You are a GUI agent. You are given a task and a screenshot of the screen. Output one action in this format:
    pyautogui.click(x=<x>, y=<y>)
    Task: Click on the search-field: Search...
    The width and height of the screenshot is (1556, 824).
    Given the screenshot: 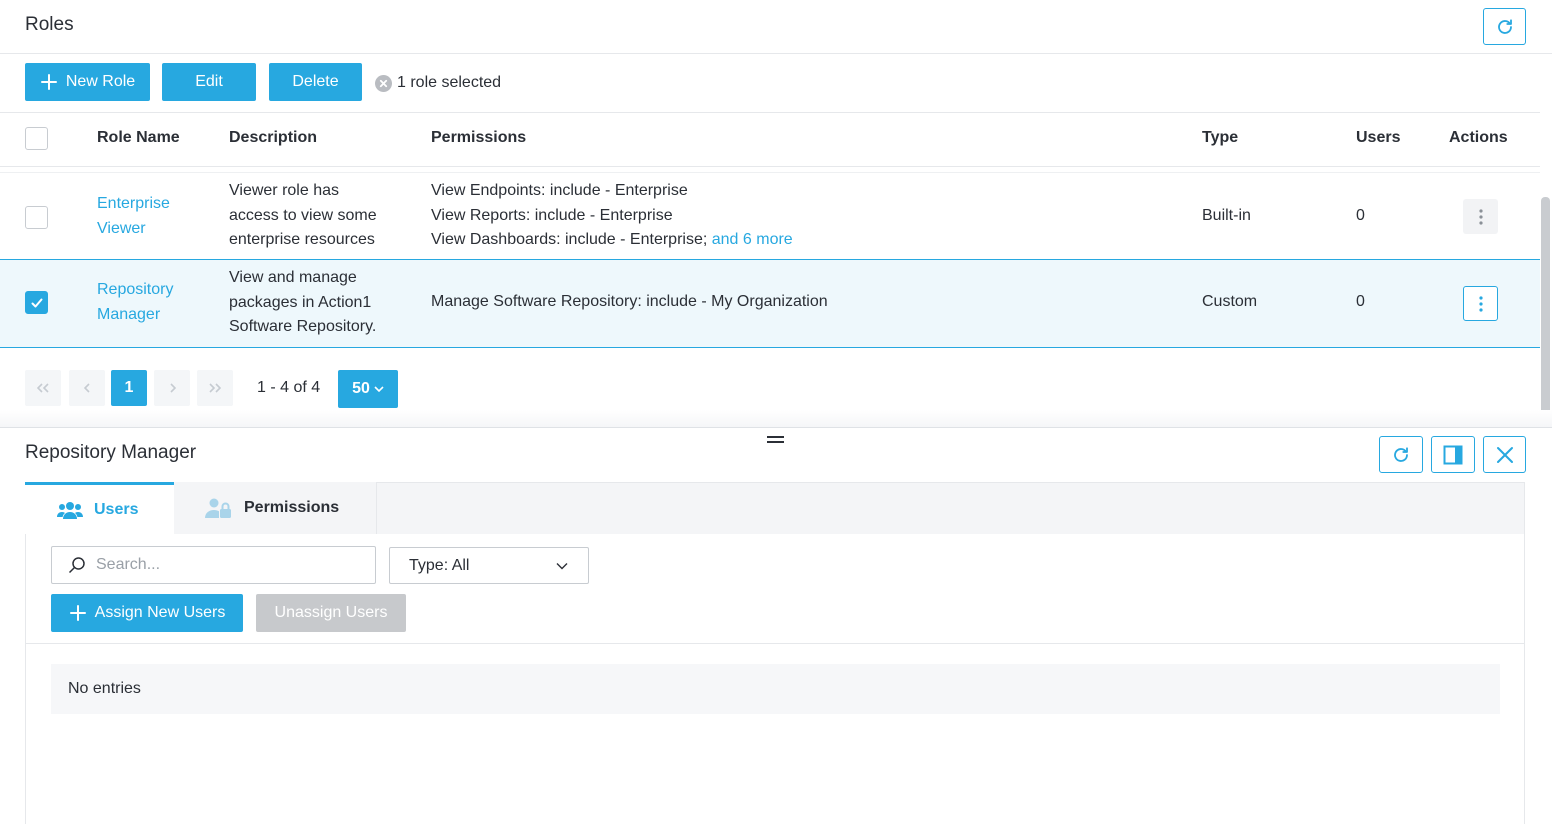 What is the action you would take?
    pyautogui.click(x=213, y=565)
    